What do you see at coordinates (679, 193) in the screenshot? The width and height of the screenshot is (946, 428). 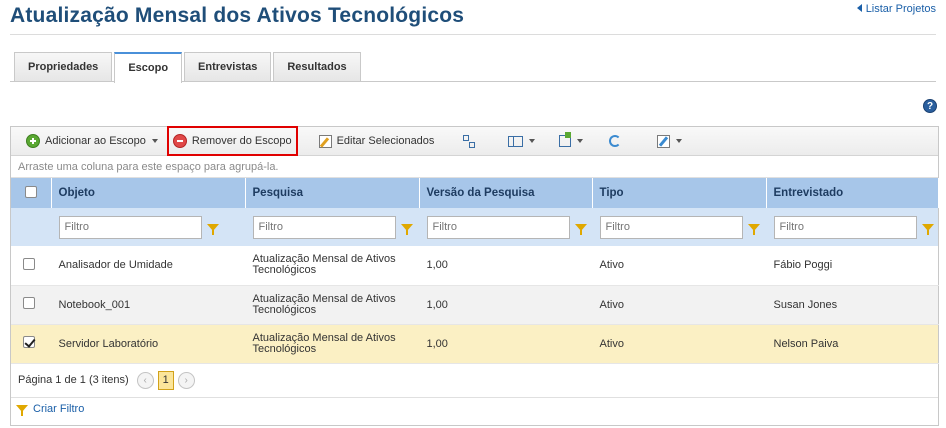 I see `column-header-tipo: Tipo` at bounding box center [679, 193].